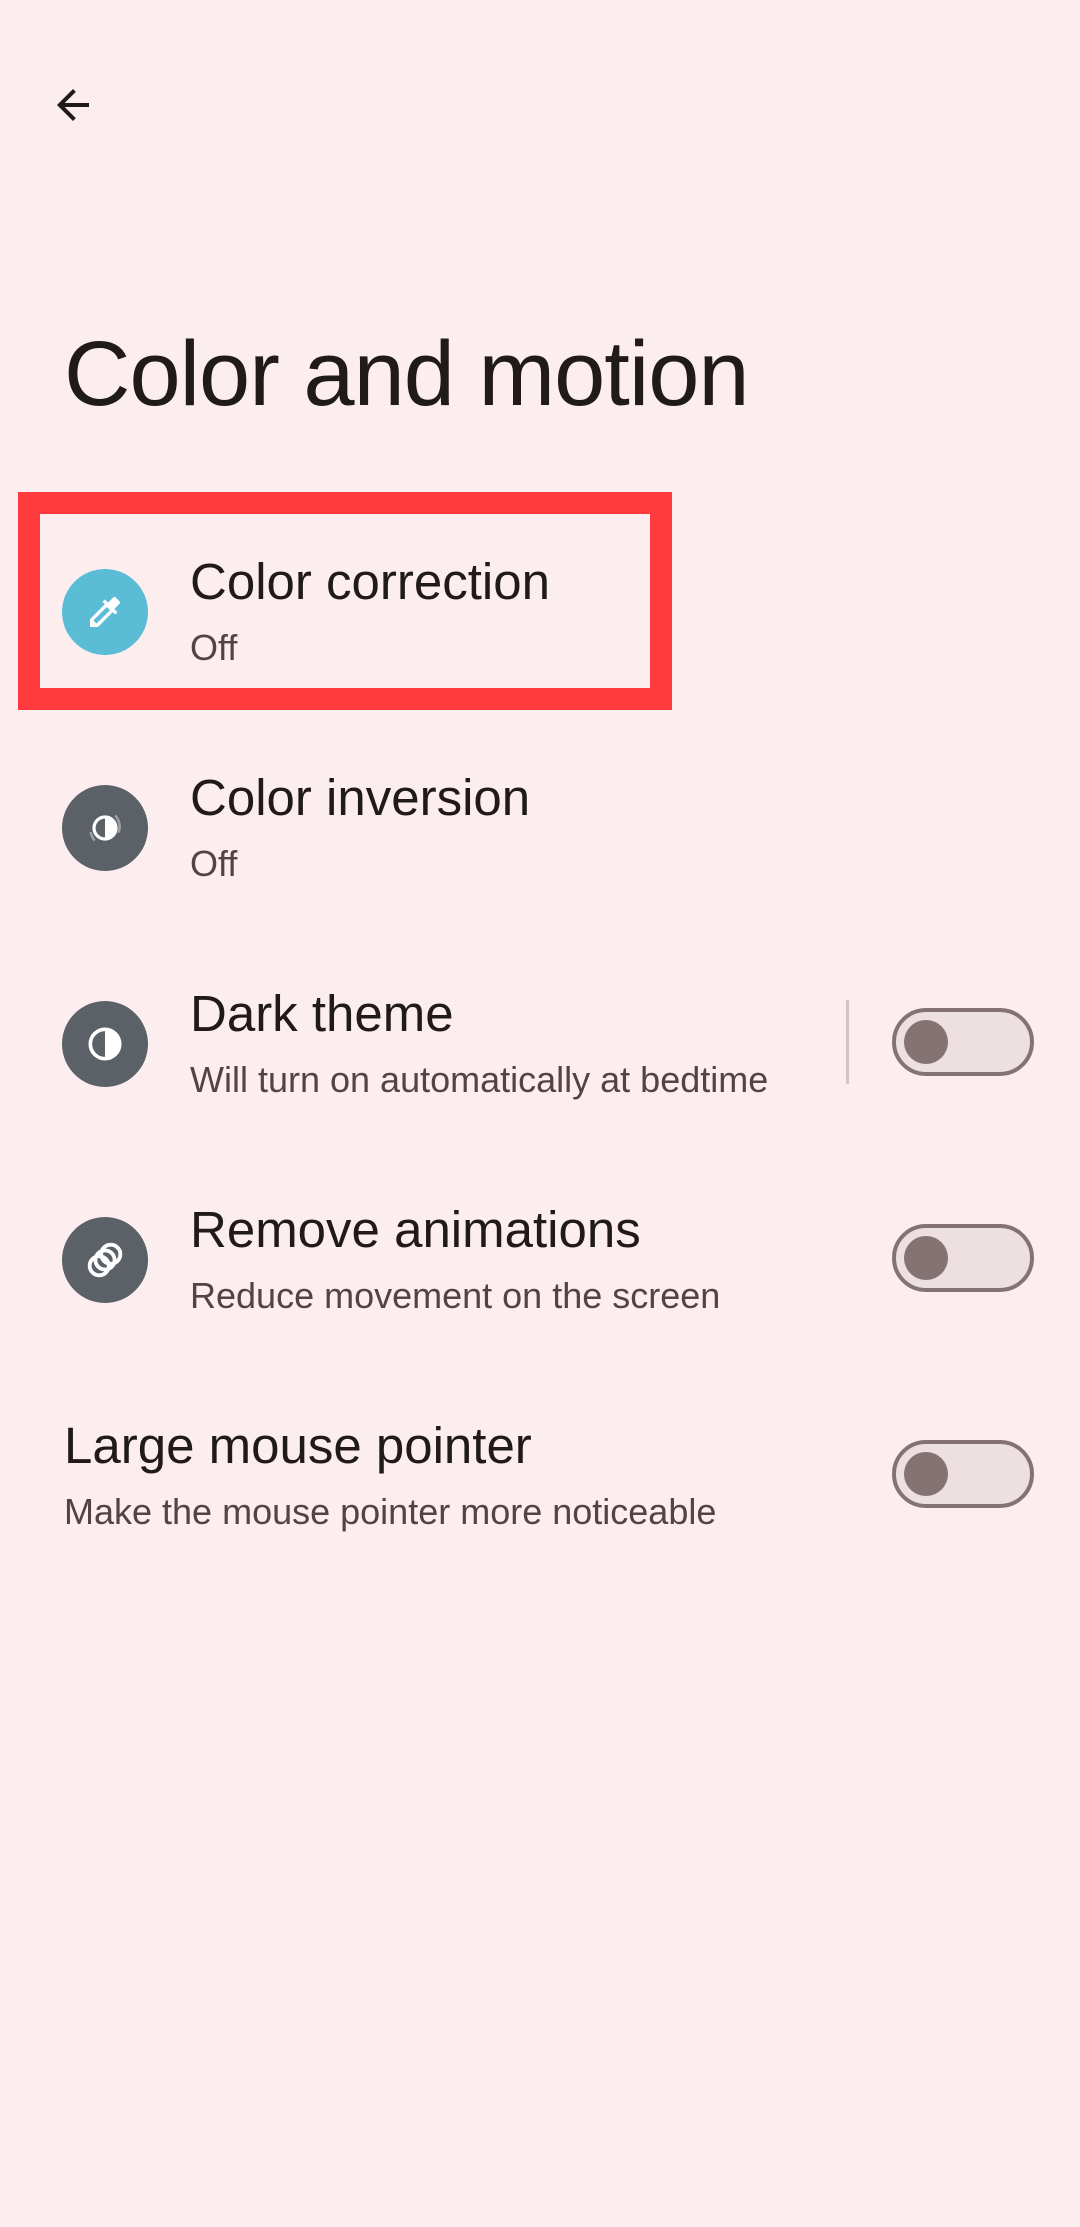 Image resolution: width=1080 pixels, height=2227 pixels. I want to click on dark-theme-icon-badge, so click(105, 1044).